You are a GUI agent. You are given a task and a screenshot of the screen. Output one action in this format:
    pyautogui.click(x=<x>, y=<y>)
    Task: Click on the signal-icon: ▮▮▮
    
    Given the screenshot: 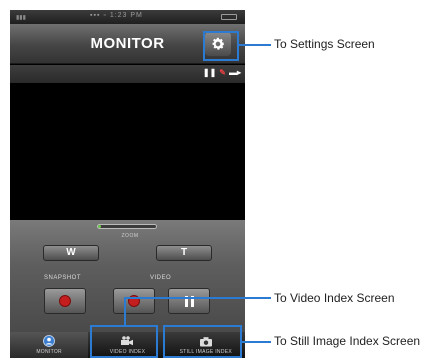 What is the action you would take?
    pyautogui.click(x=21, y=18)
    